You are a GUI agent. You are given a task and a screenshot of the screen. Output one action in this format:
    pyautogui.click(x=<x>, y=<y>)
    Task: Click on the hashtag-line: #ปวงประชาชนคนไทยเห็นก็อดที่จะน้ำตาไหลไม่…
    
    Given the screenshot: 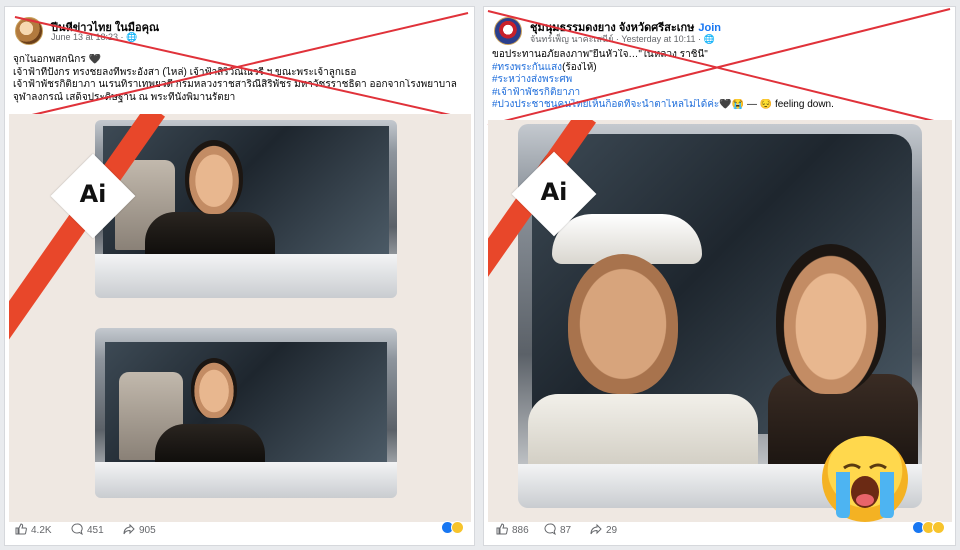 What is the action you would take?
    pyautogui.click(x=719, y=105)
    